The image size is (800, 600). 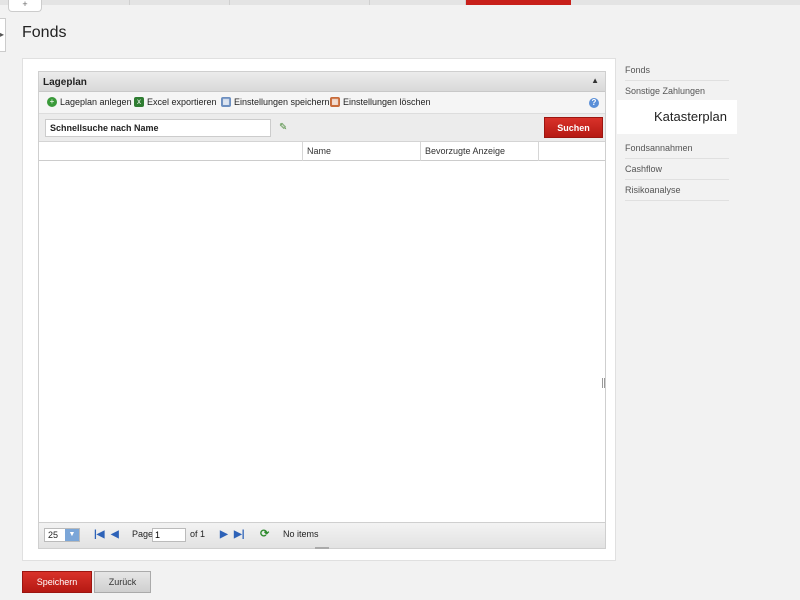 I want to click on filter-icon: ✎, so click(x=285, y=128).